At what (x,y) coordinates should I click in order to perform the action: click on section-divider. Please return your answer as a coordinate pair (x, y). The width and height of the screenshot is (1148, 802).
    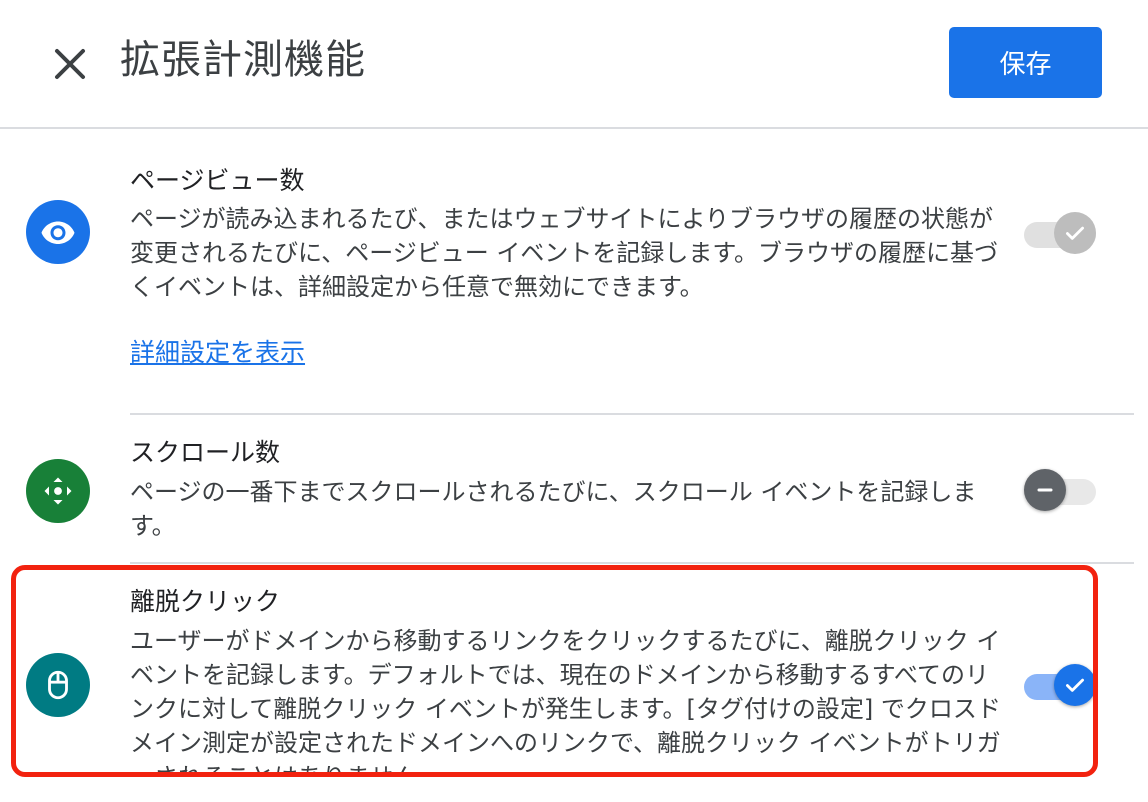
    Looking at the image, I should click on (632, 414).